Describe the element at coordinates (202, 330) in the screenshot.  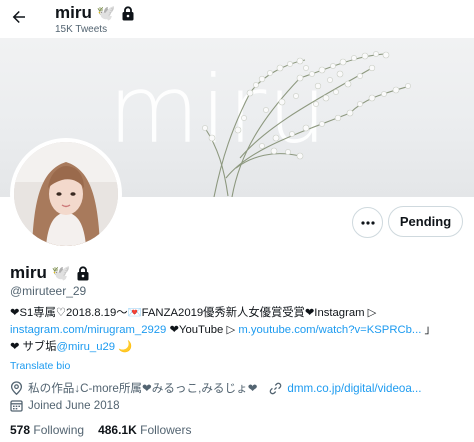
I see `bio-text: ❤YouTube ▷` at that location.